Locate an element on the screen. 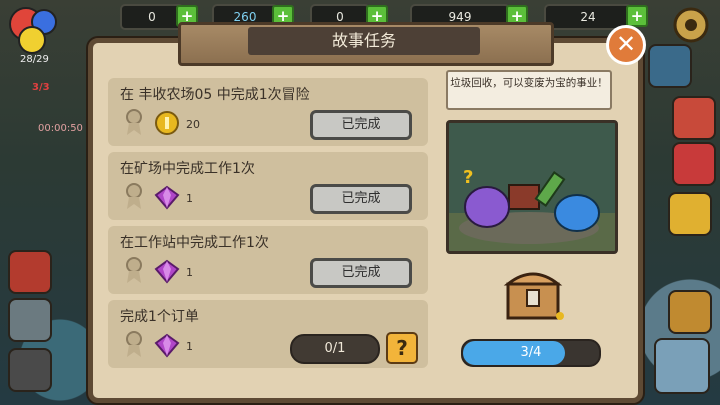  reward-count: 20 is located at coordinates (193, 124).